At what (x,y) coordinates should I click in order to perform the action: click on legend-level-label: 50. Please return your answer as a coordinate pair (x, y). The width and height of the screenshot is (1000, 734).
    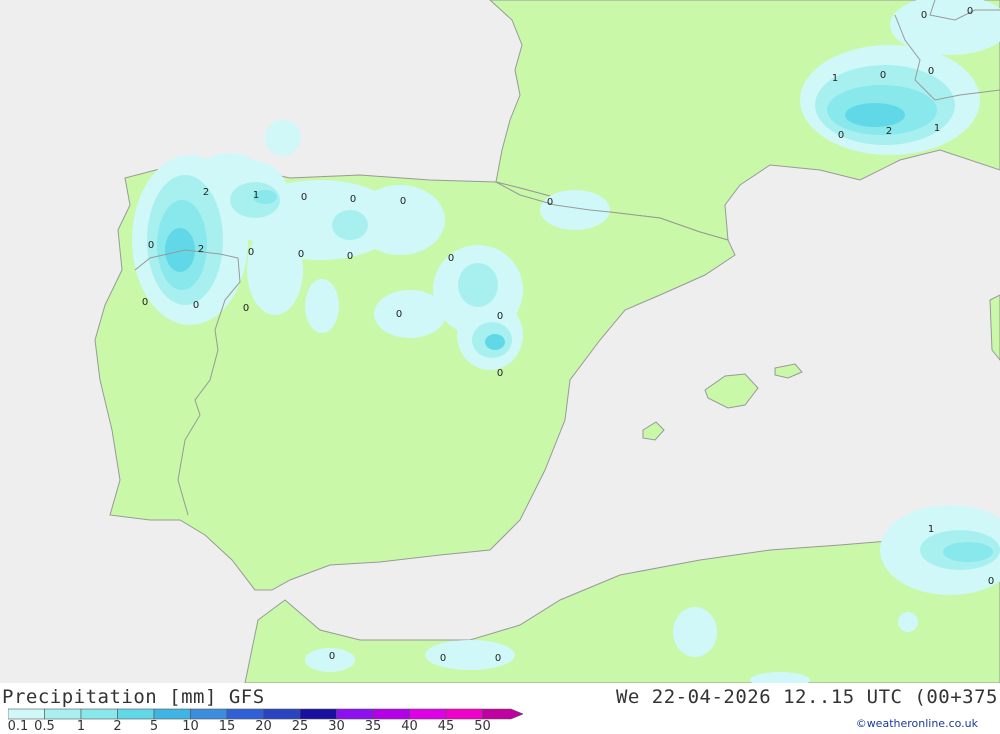
    Looking at the image, I should click on (482, 726).